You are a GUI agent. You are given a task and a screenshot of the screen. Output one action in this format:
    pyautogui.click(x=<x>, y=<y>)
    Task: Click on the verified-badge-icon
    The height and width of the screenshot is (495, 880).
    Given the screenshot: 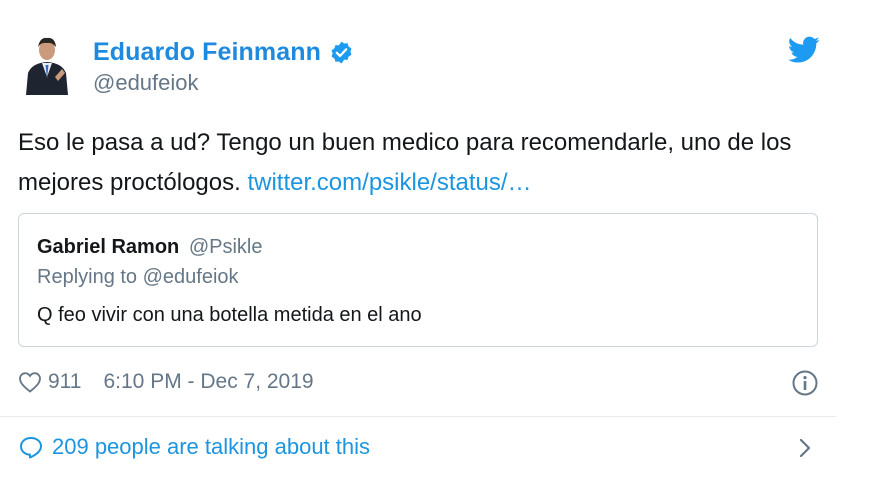 What is the action you would take?
    pyautogui.click(x=341, y=52)
    